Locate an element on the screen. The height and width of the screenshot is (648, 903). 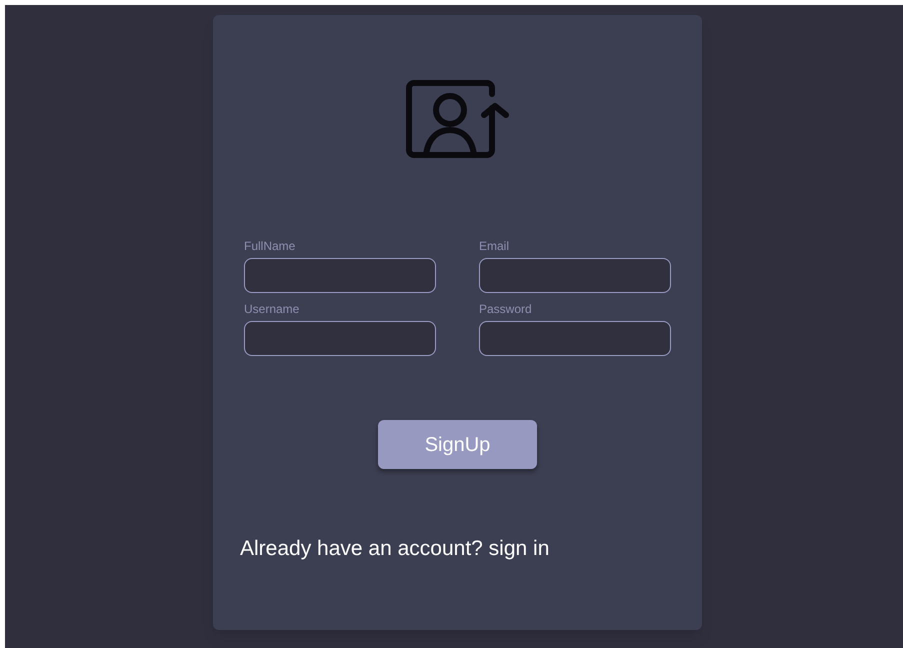
signin-prompt: Already have an account? sign in is located at coordinates (395, 548).